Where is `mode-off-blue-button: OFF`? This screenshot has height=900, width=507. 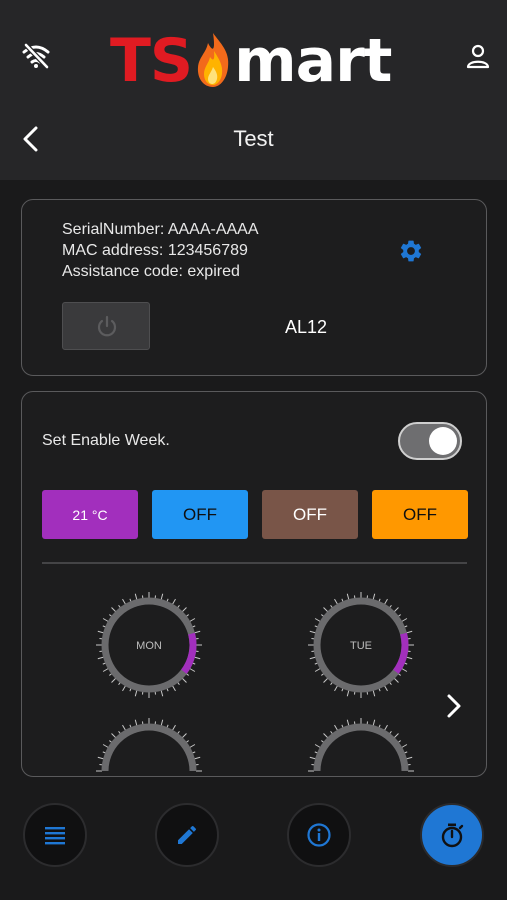 mode-off-blue-button: OFF is located at coordinates (200, 514).